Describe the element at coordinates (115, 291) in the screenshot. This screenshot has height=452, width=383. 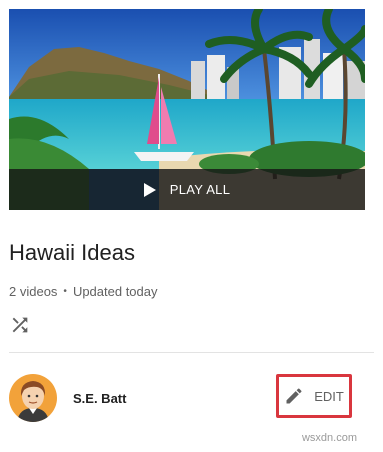
I see `updated-text: Updated today` at that location.